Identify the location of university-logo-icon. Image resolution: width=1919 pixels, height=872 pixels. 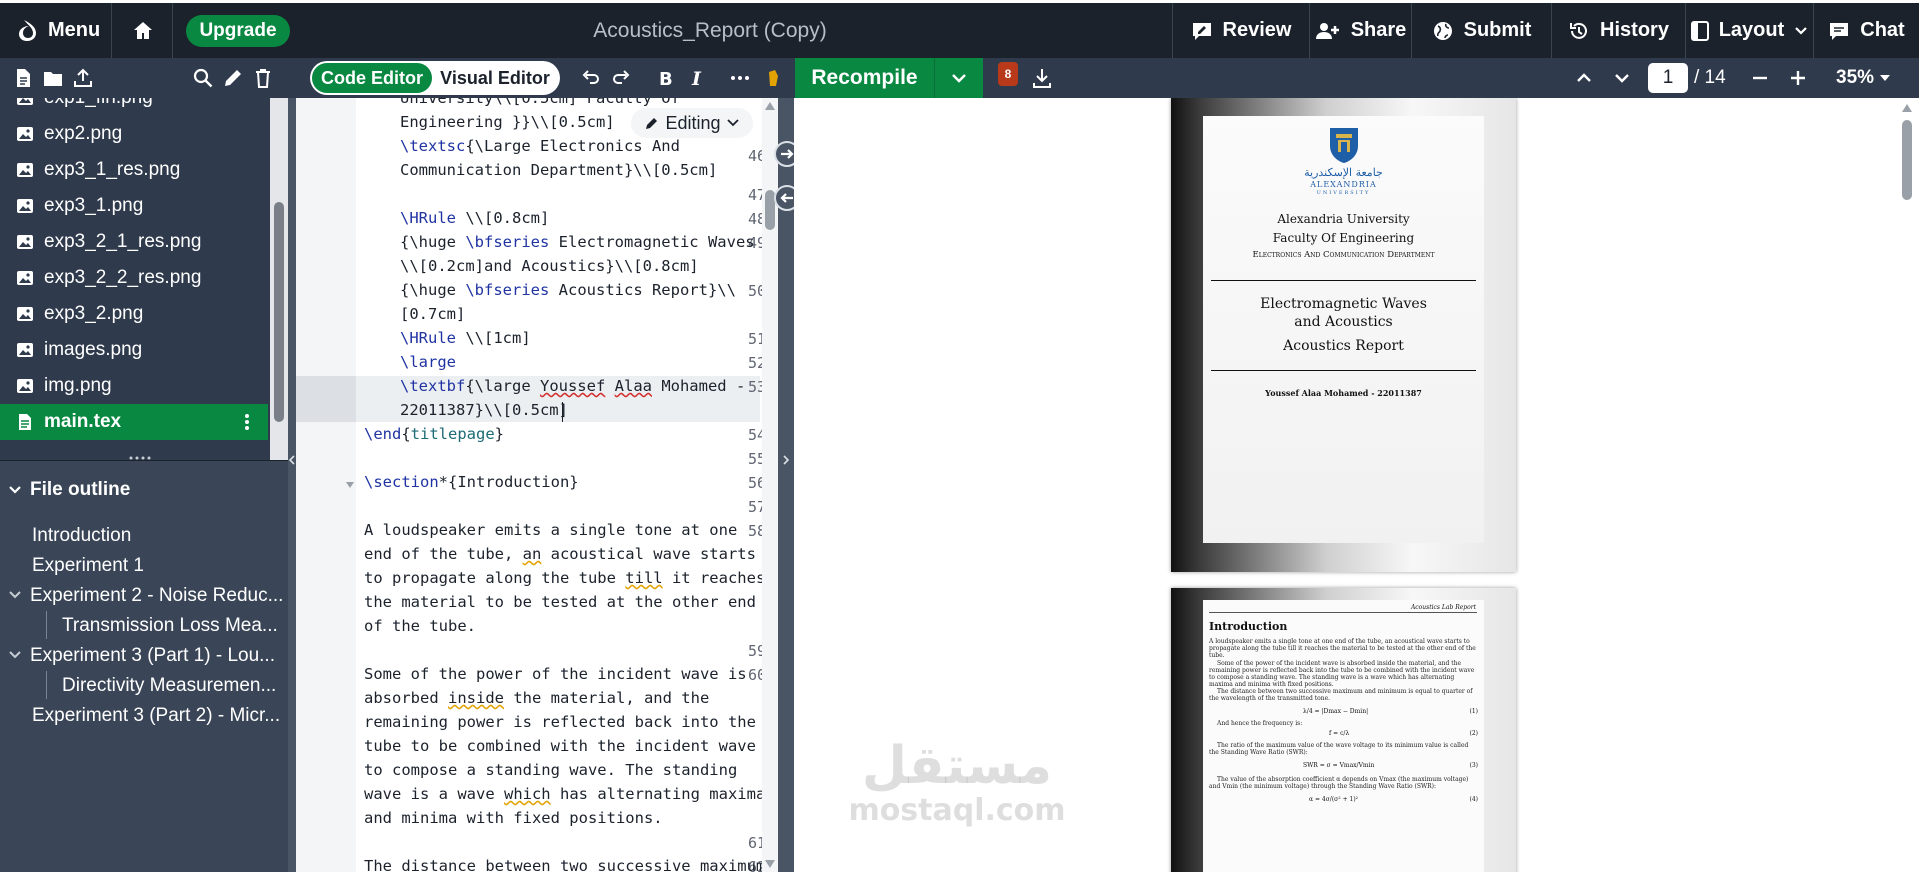
(1344, 144).